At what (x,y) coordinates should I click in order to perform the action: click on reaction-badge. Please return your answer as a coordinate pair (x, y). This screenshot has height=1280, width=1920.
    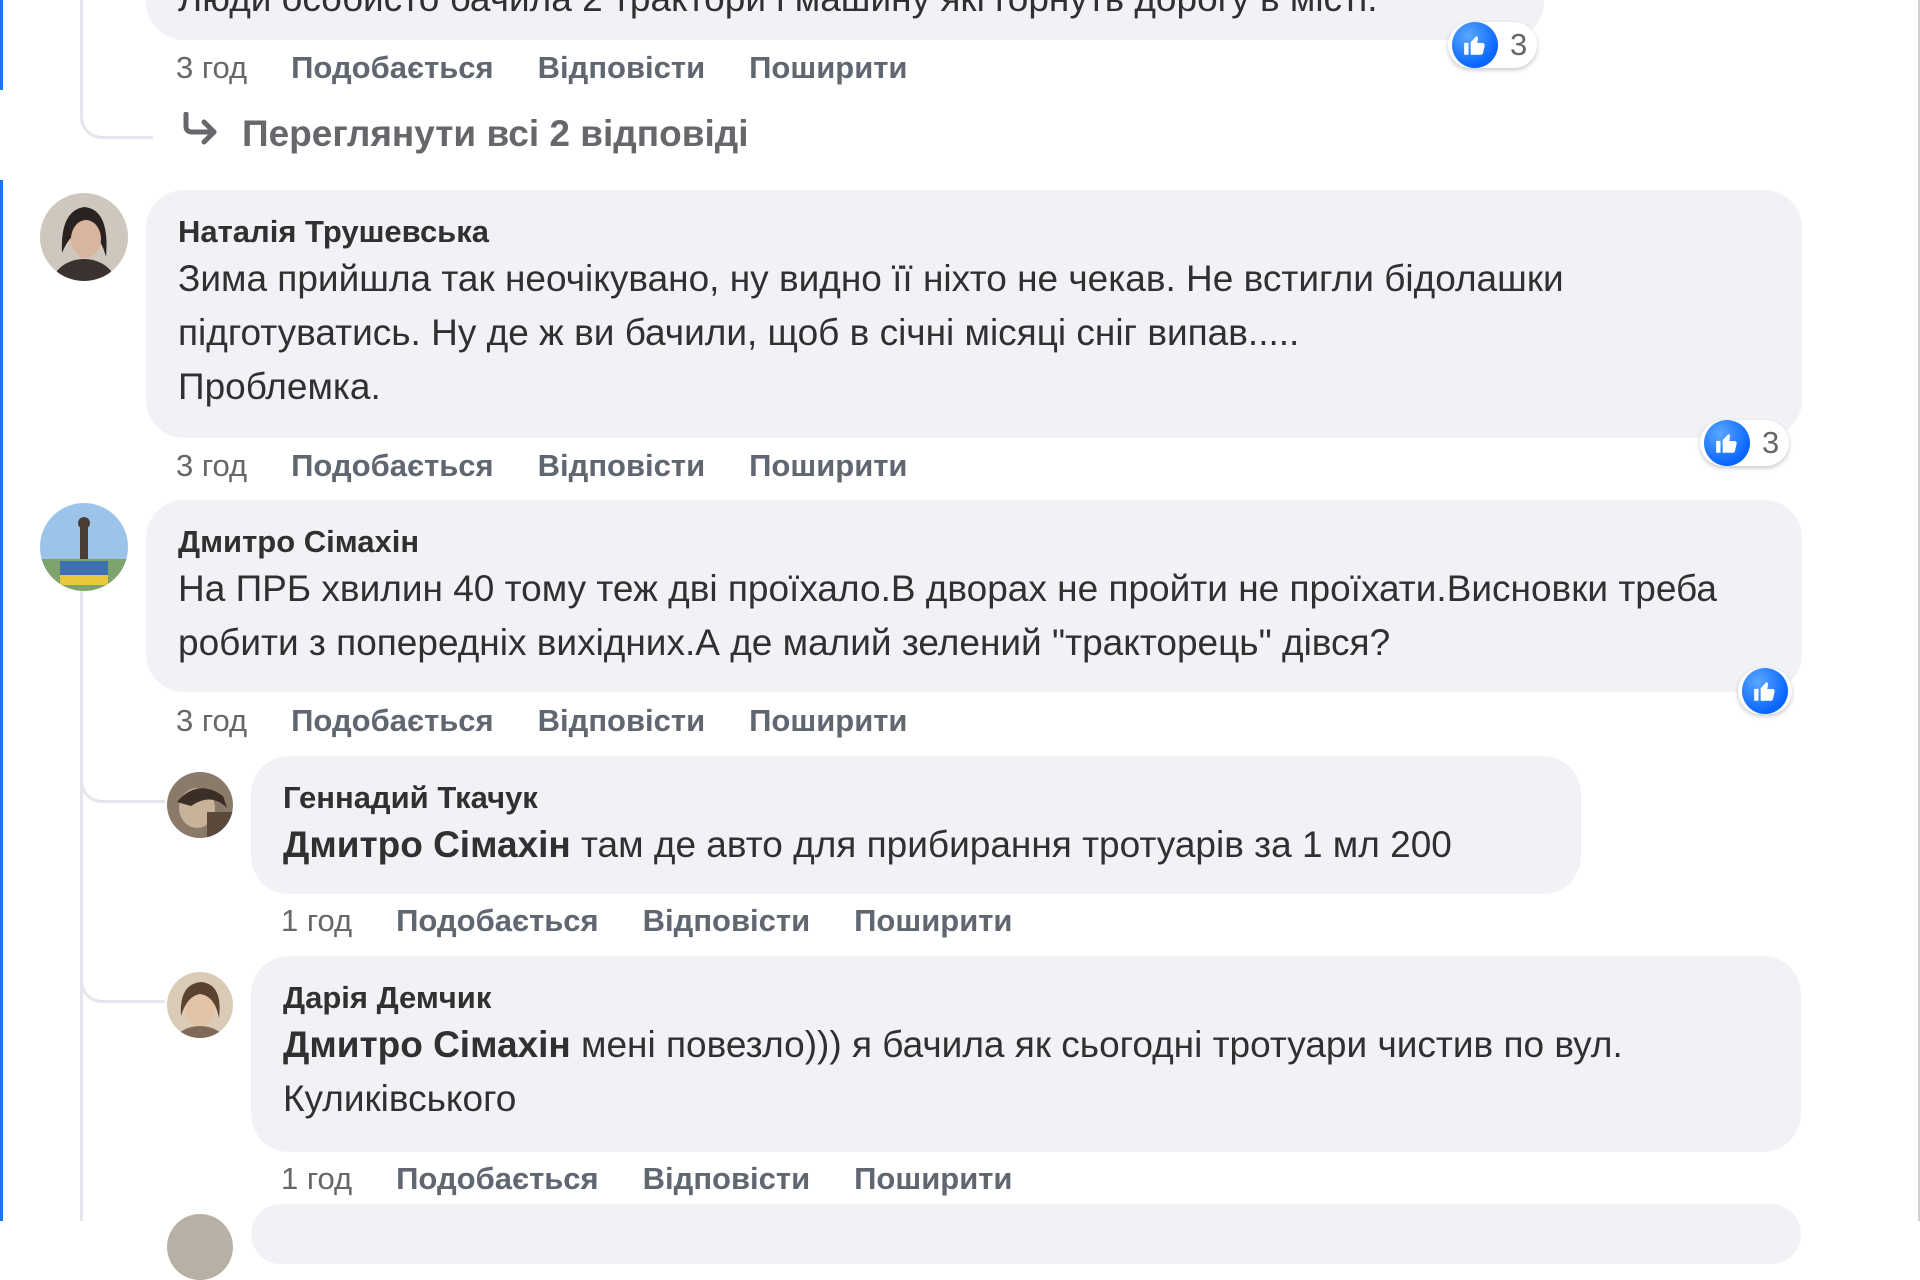
    Looking at the image, I should click on (1765, 691).